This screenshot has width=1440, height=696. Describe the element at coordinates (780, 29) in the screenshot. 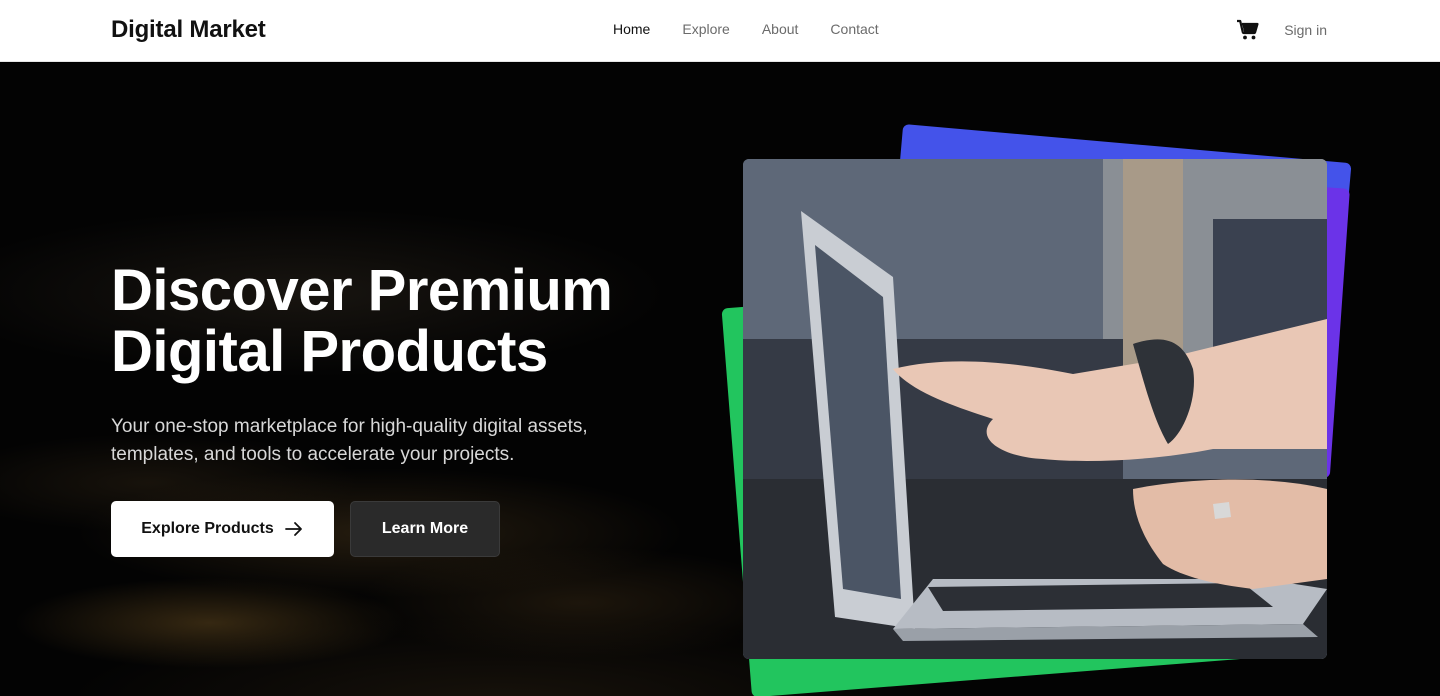

I see `nav-link-about: About` at that location.